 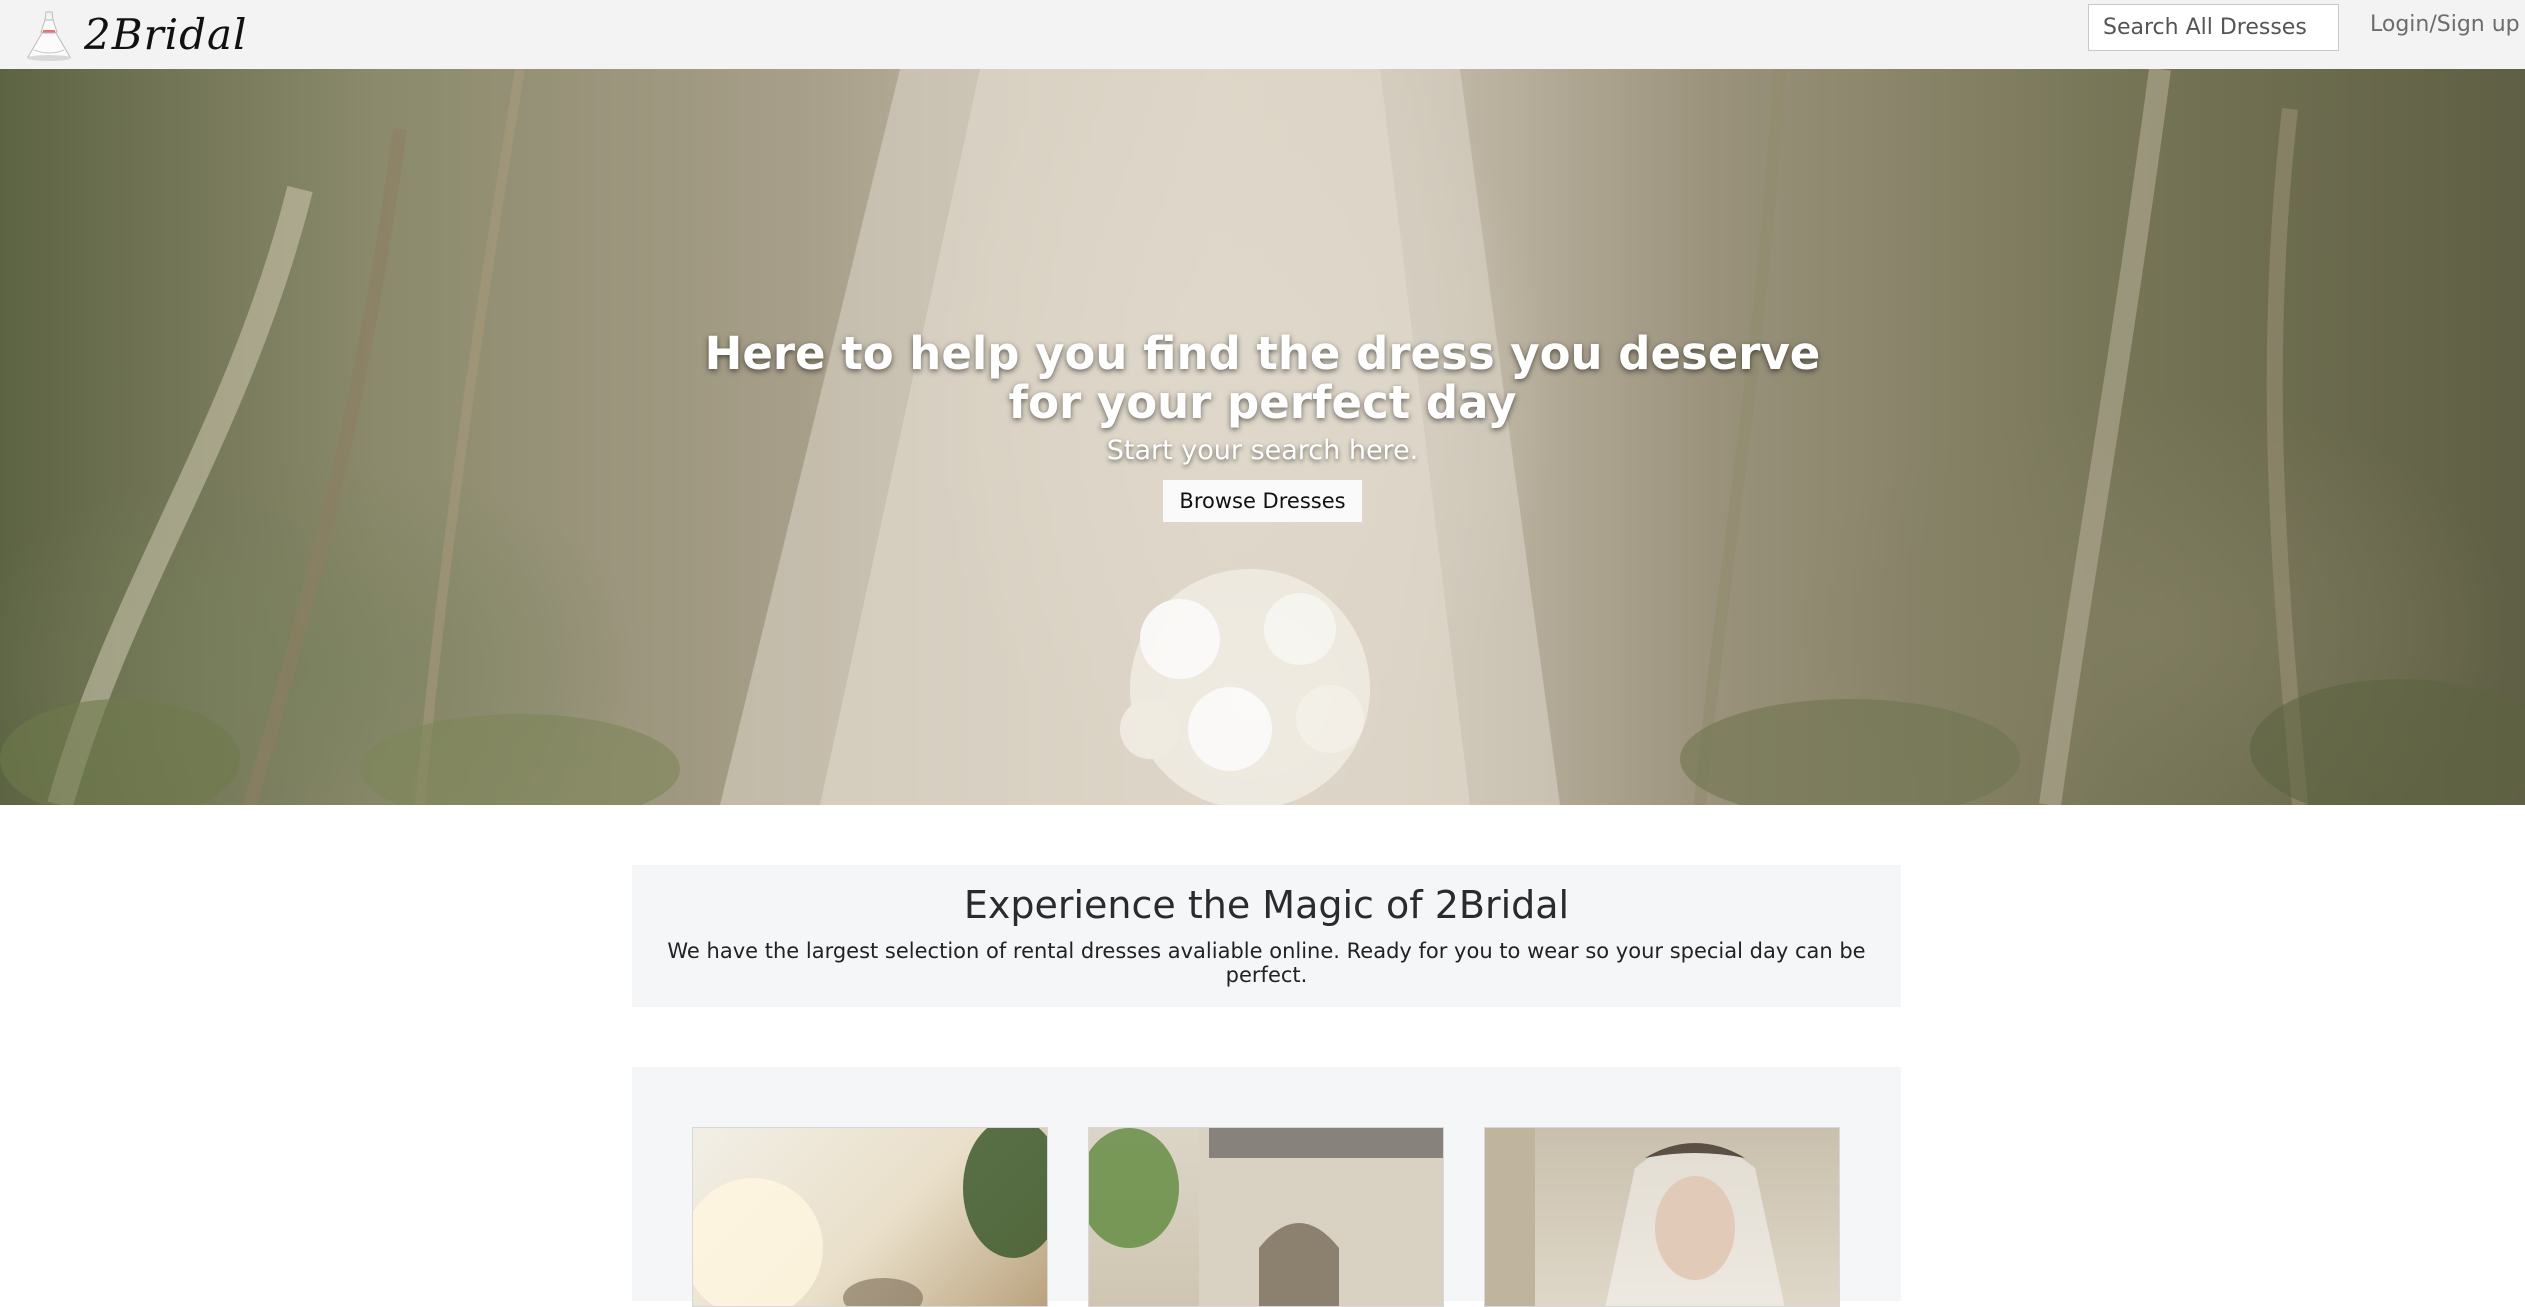 I want to click on magic-title: Experience the Magic of 2Bridal, so click(x=1266, y=905).